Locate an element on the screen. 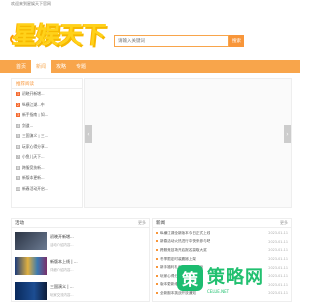 This screenshot has width=320, height=303. rank-badge: 6 is located at coordinates (18, 146).